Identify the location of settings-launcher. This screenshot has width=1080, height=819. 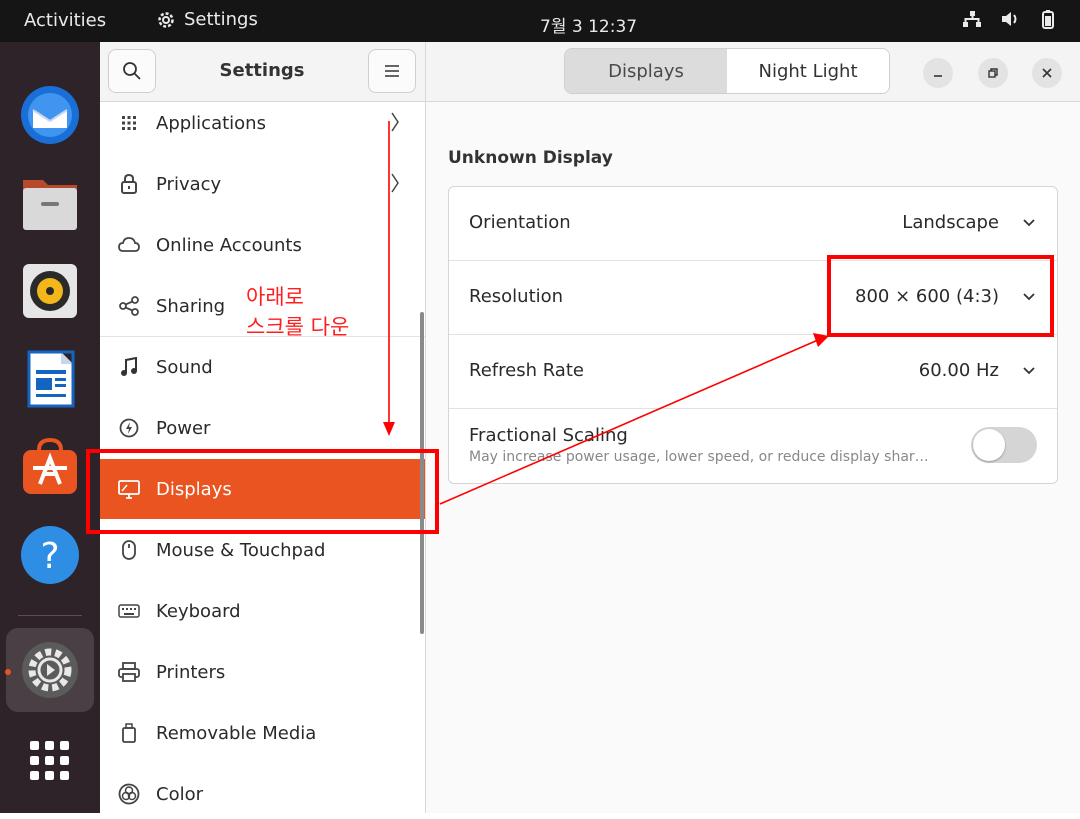
(50, 670).